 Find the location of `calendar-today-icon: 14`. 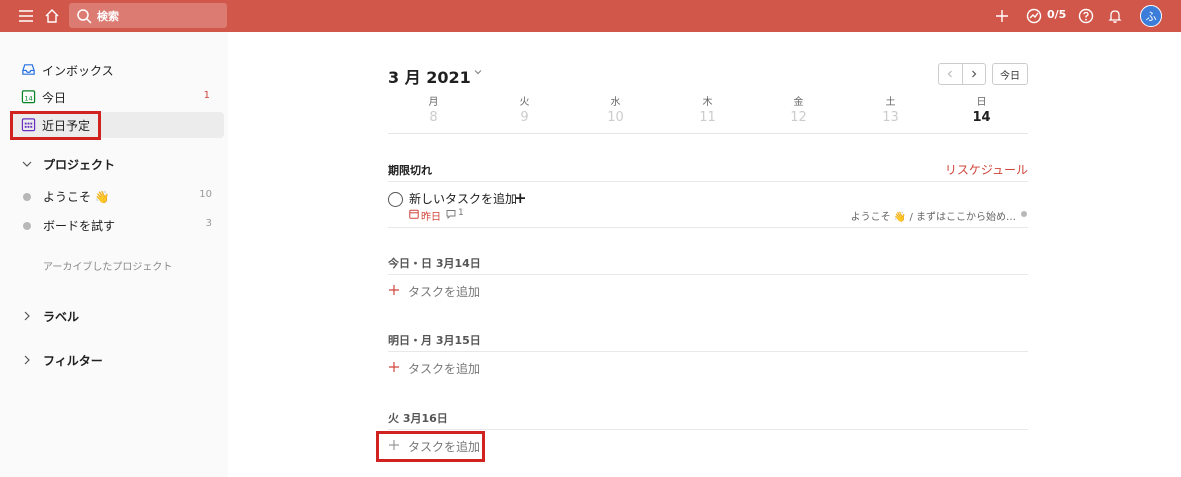

calendar-today-icon: 14 is located at coordinates (28, 97).